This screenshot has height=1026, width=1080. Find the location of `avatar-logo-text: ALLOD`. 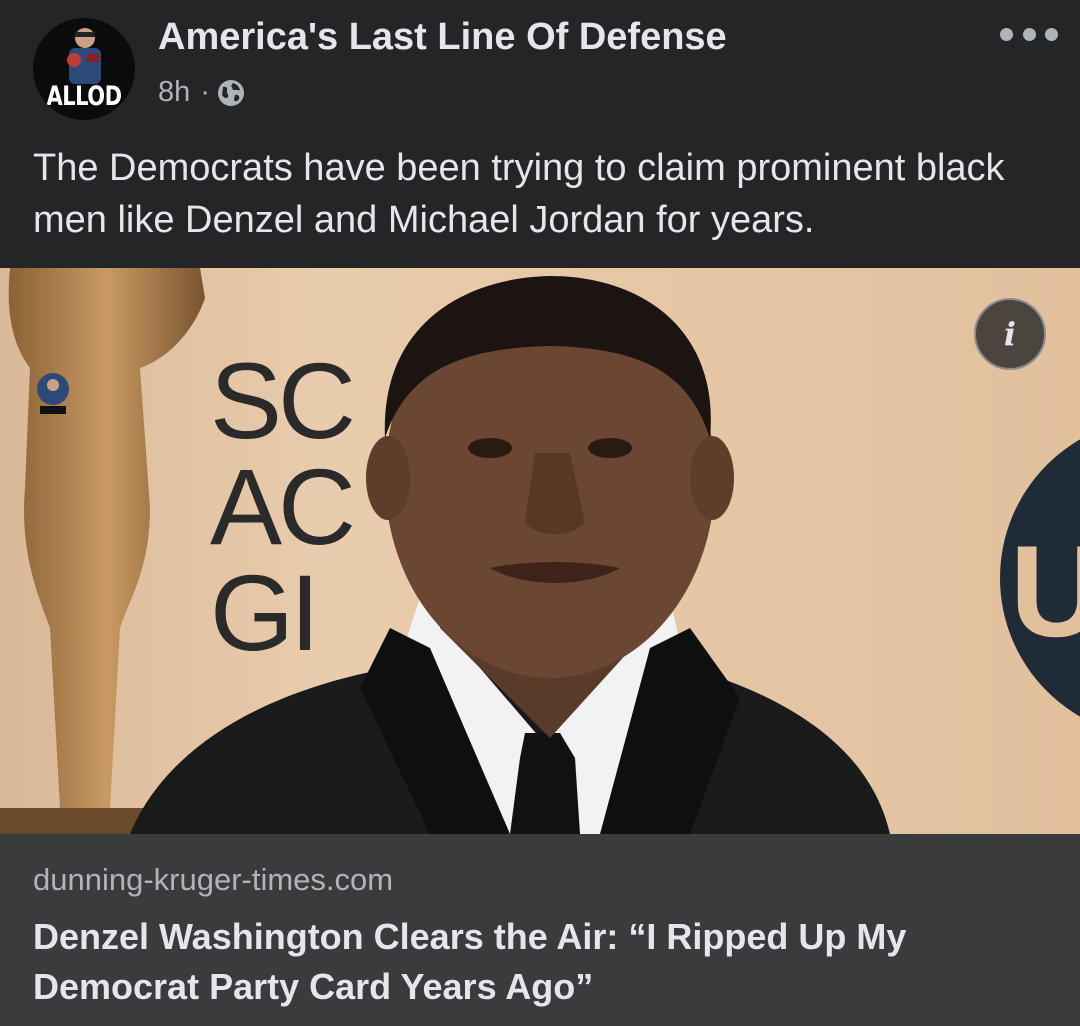

avatar-logo-text: ALLOD is located at coordinates (84, 96).